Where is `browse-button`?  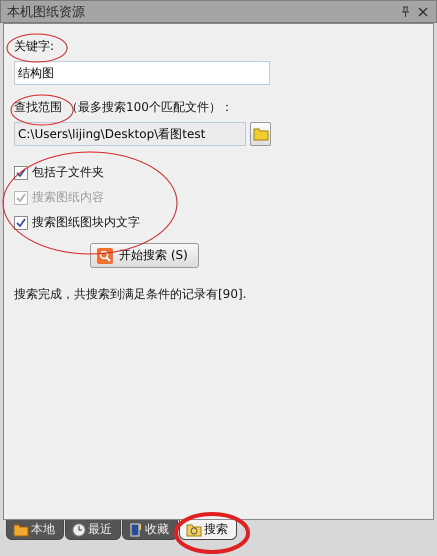
browse-button is located at coordinates (260, 134).